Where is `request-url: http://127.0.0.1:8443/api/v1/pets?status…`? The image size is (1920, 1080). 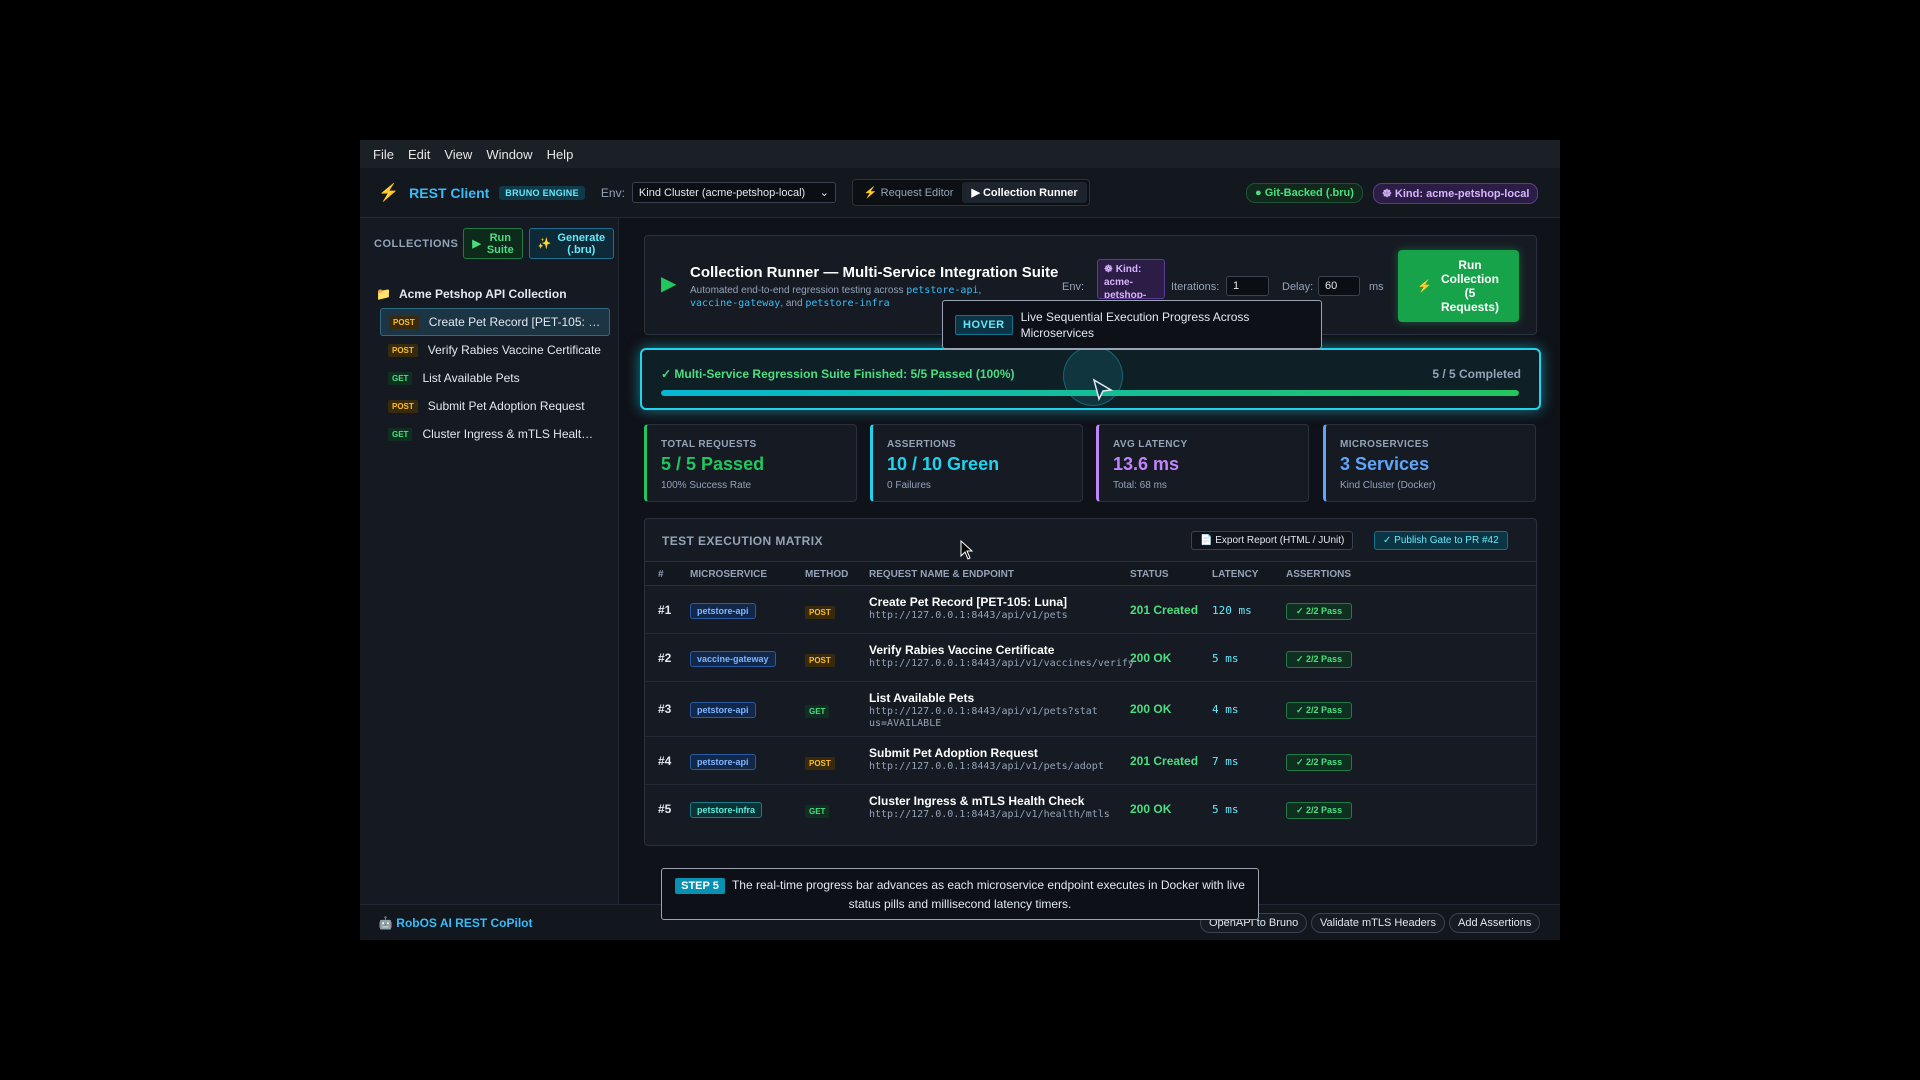
request-url: http://127.0.0.1:8443/api/v1/pets?status… is located at coordinates (983, 717).